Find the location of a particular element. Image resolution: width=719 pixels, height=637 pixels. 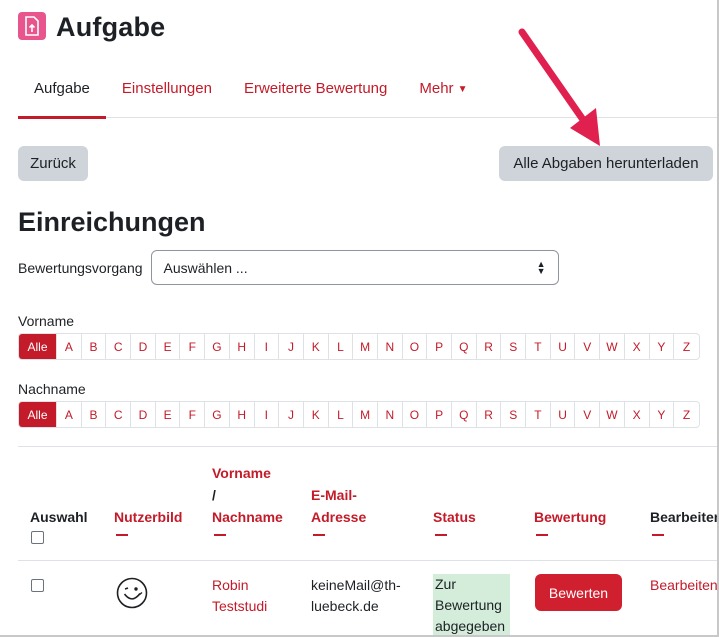

firstname-initial-h: H is located at coordinates (242, 346).